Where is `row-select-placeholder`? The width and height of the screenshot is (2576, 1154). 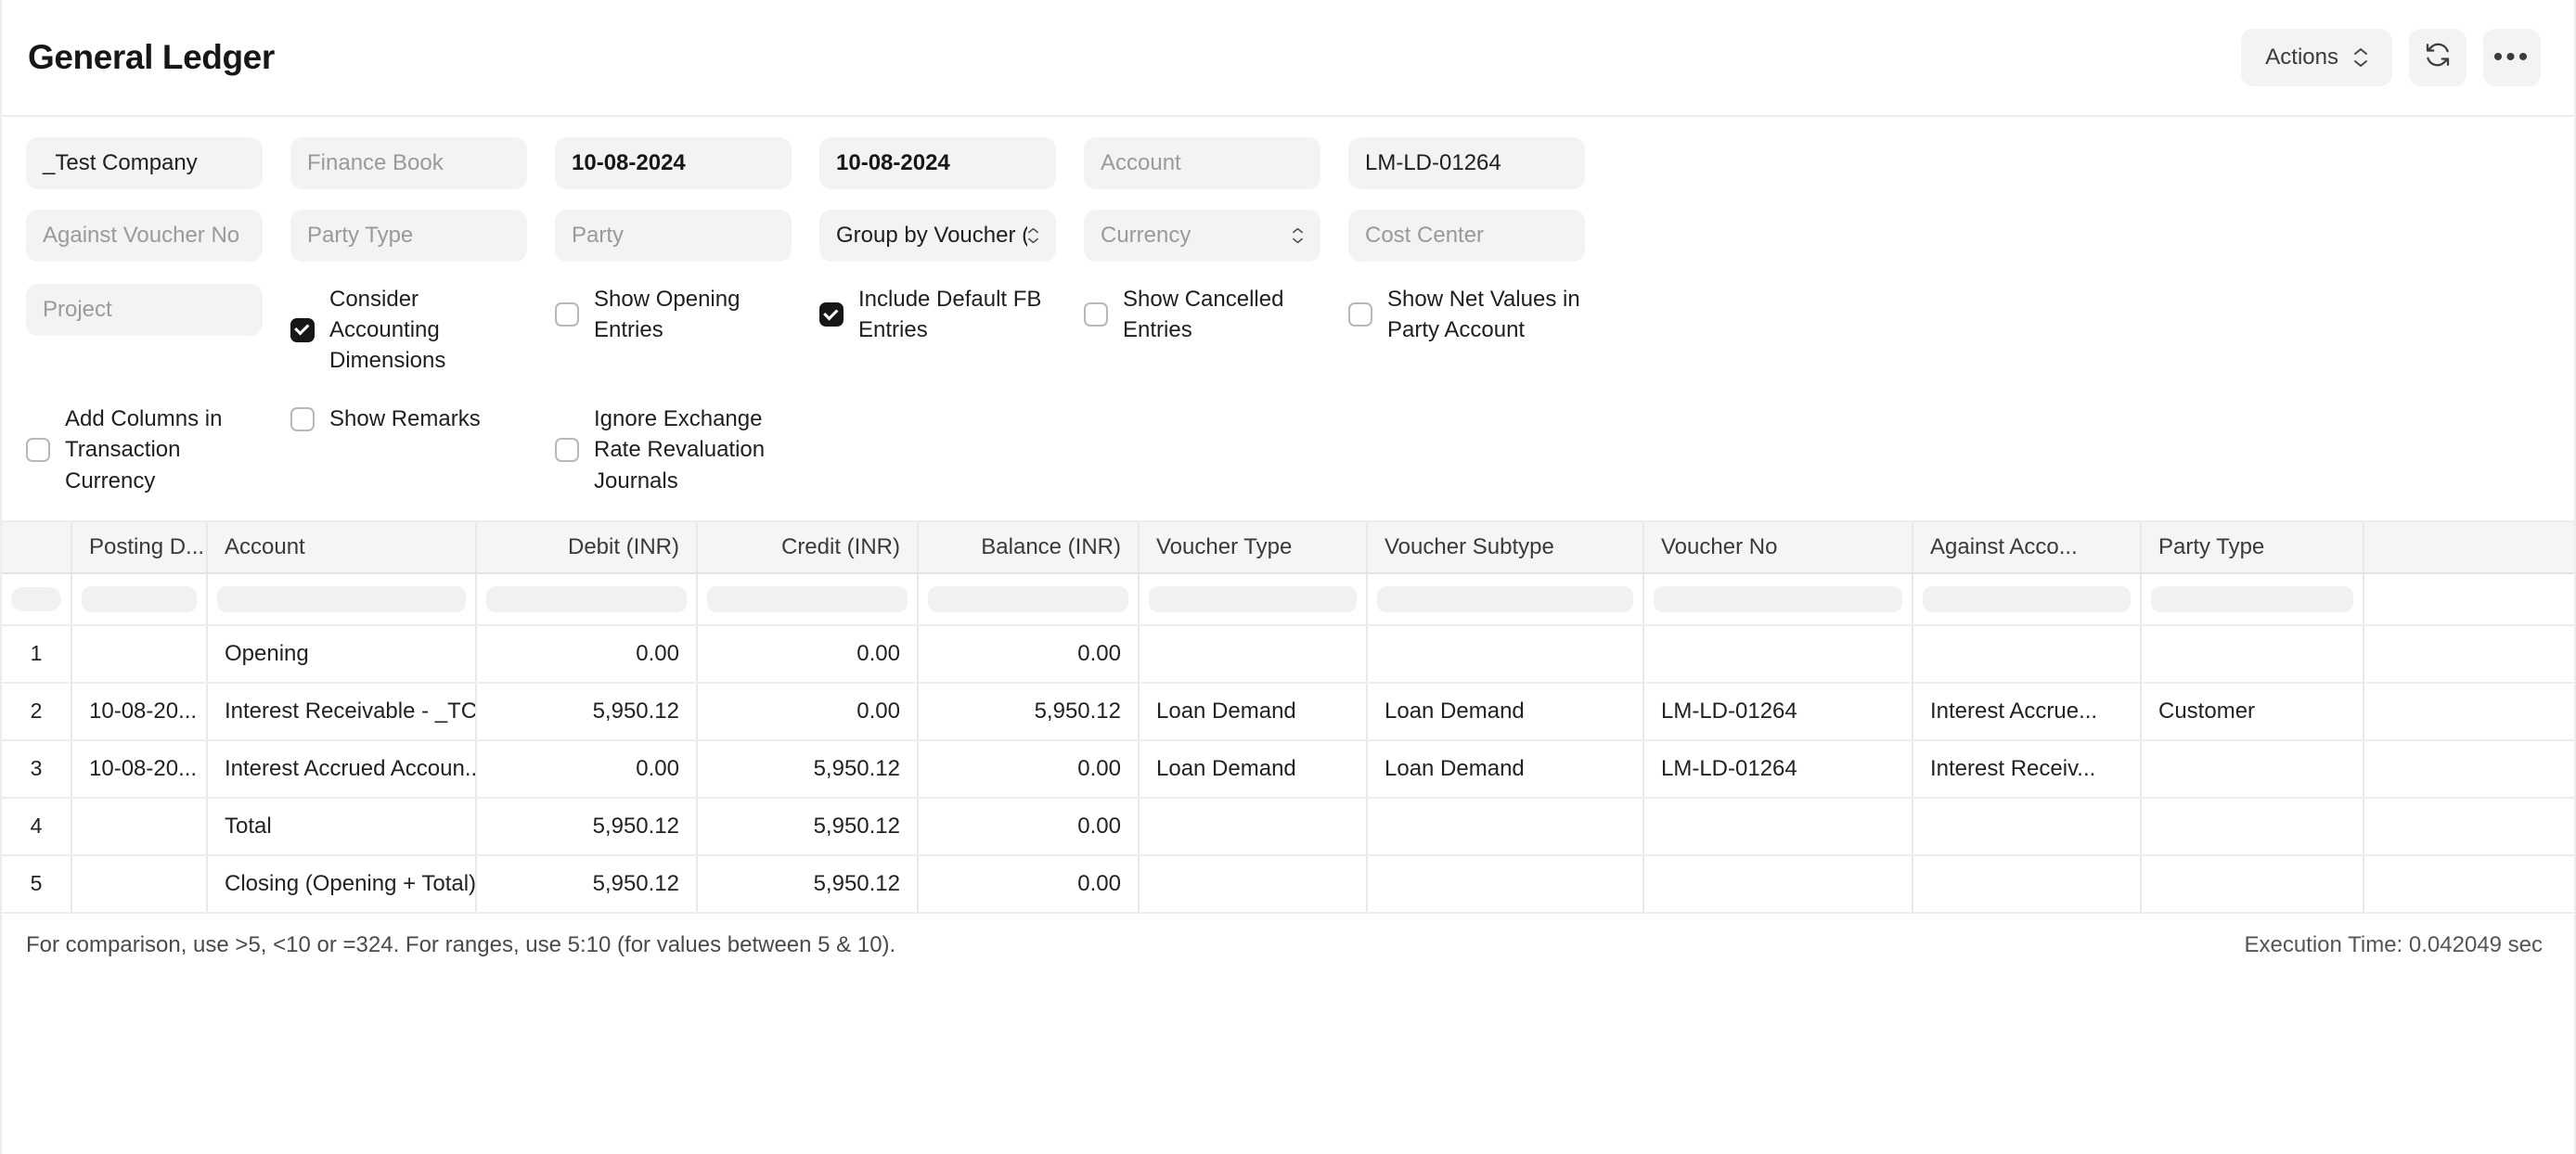 row-select-placeholder is located at coordinates (36, 598).